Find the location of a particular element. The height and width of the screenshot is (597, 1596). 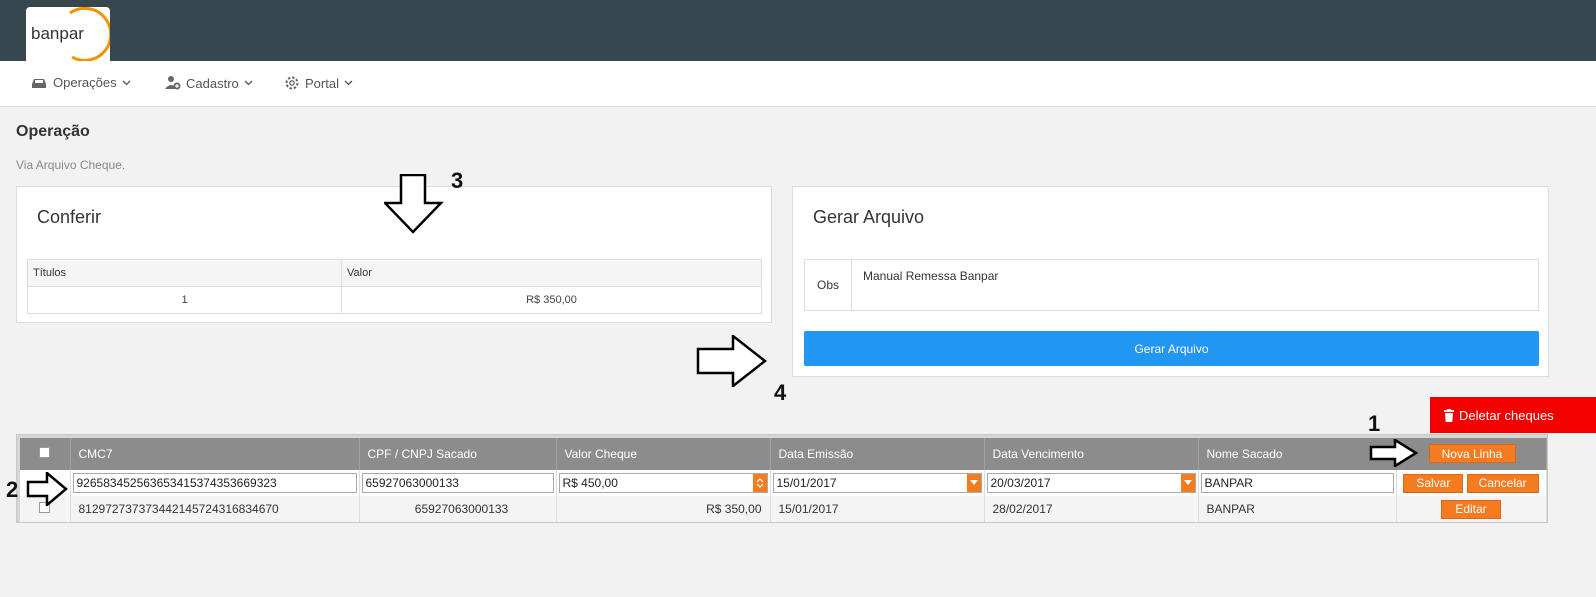

spinner-icon is located at coordinates (759, 483).